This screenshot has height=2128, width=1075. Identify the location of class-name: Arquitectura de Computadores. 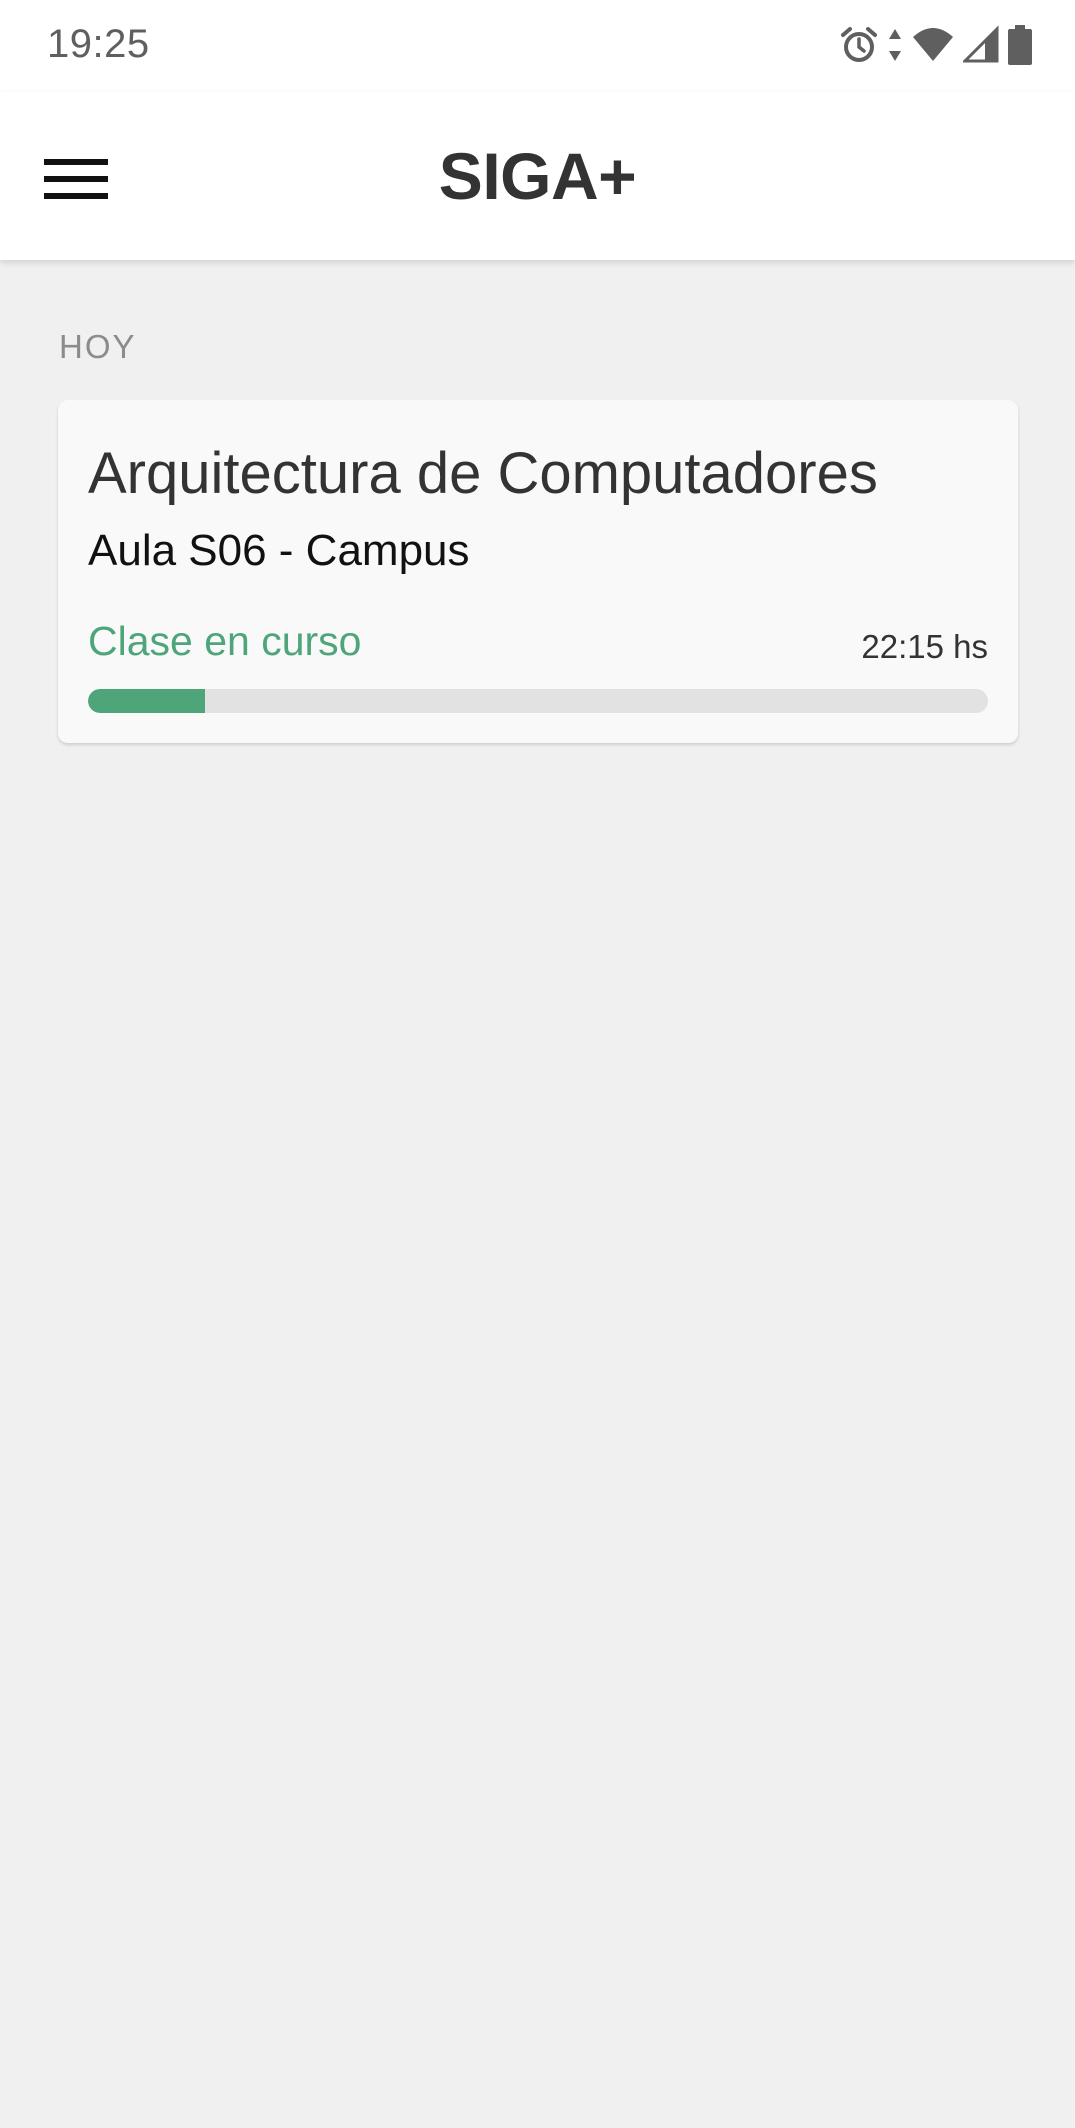
(483, 473).